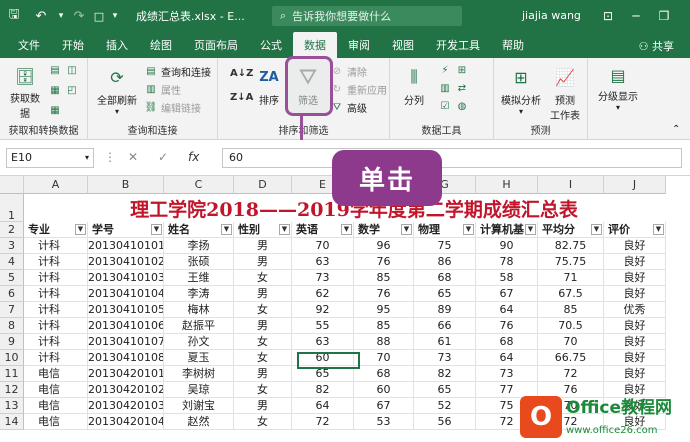 This screenshot has height=442, width=690. I want to click on data-cell: 70.5, so click(571, 326).